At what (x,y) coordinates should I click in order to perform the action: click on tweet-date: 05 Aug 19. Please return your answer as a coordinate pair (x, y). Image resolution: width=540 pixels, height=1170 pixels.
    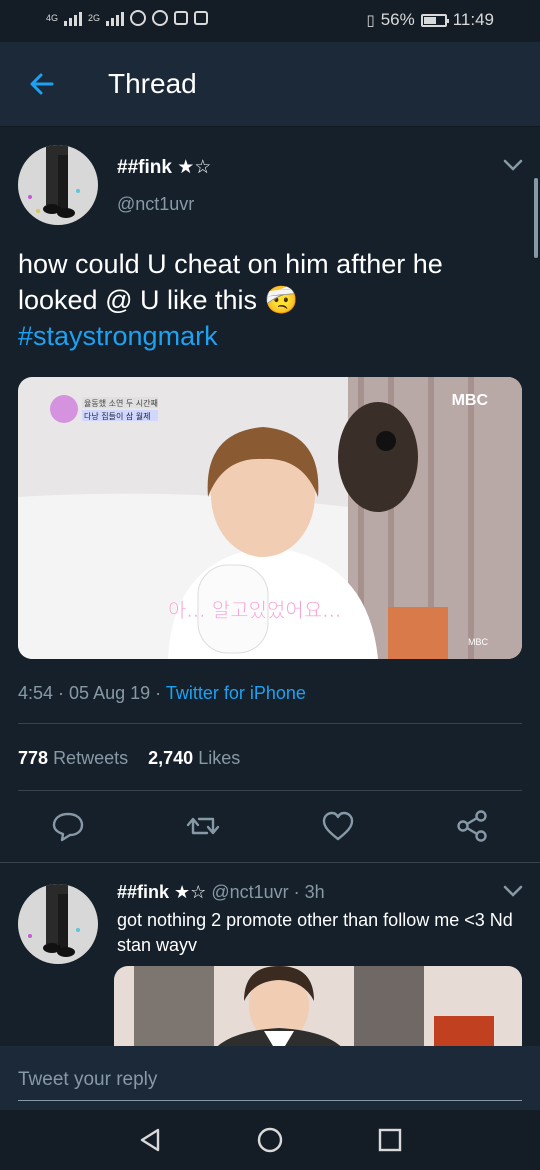
    Looking at the image, I should click on (110, 693).